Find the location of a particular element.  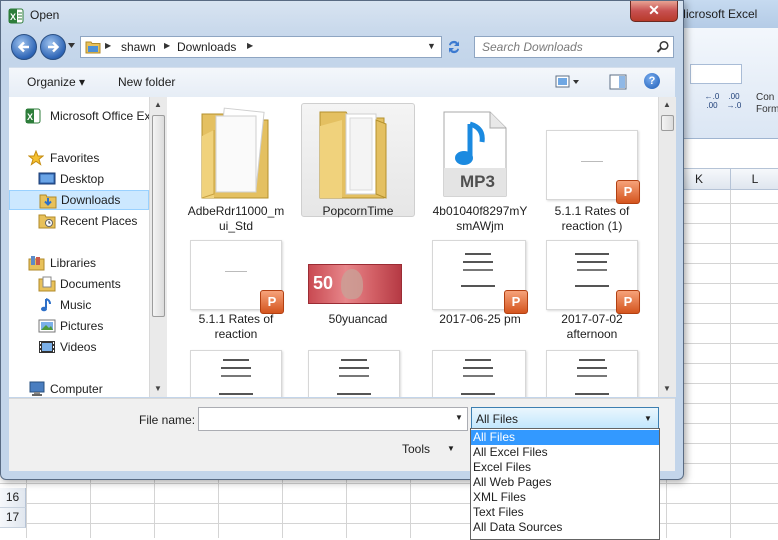

excel-icon: X is located at coordinates (33, 116).